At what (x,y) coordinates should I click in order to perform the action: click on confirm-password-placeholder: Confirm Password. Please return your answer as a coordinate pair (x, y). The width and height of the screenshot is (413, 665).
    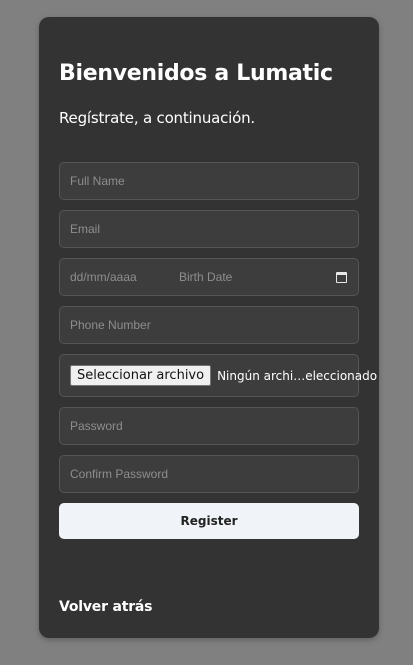
    Looking at the image, I should click on (119, 474).